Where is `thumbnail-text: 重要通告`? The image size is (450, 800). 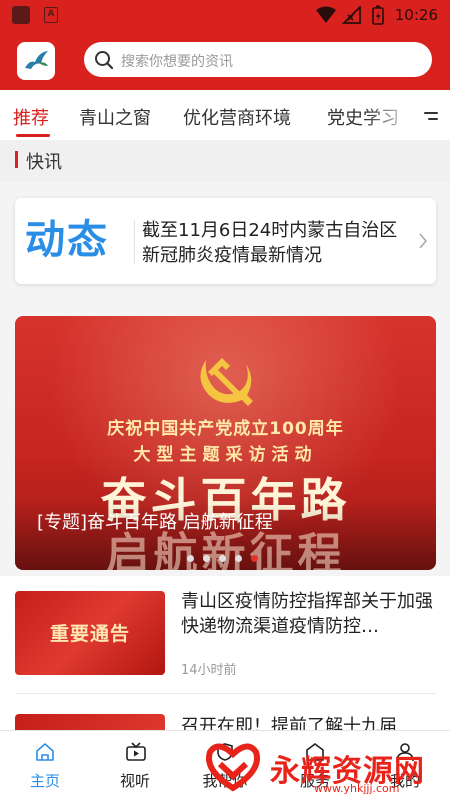
thumbnail-text: 重要通告 is located at coordinates (89, 634).